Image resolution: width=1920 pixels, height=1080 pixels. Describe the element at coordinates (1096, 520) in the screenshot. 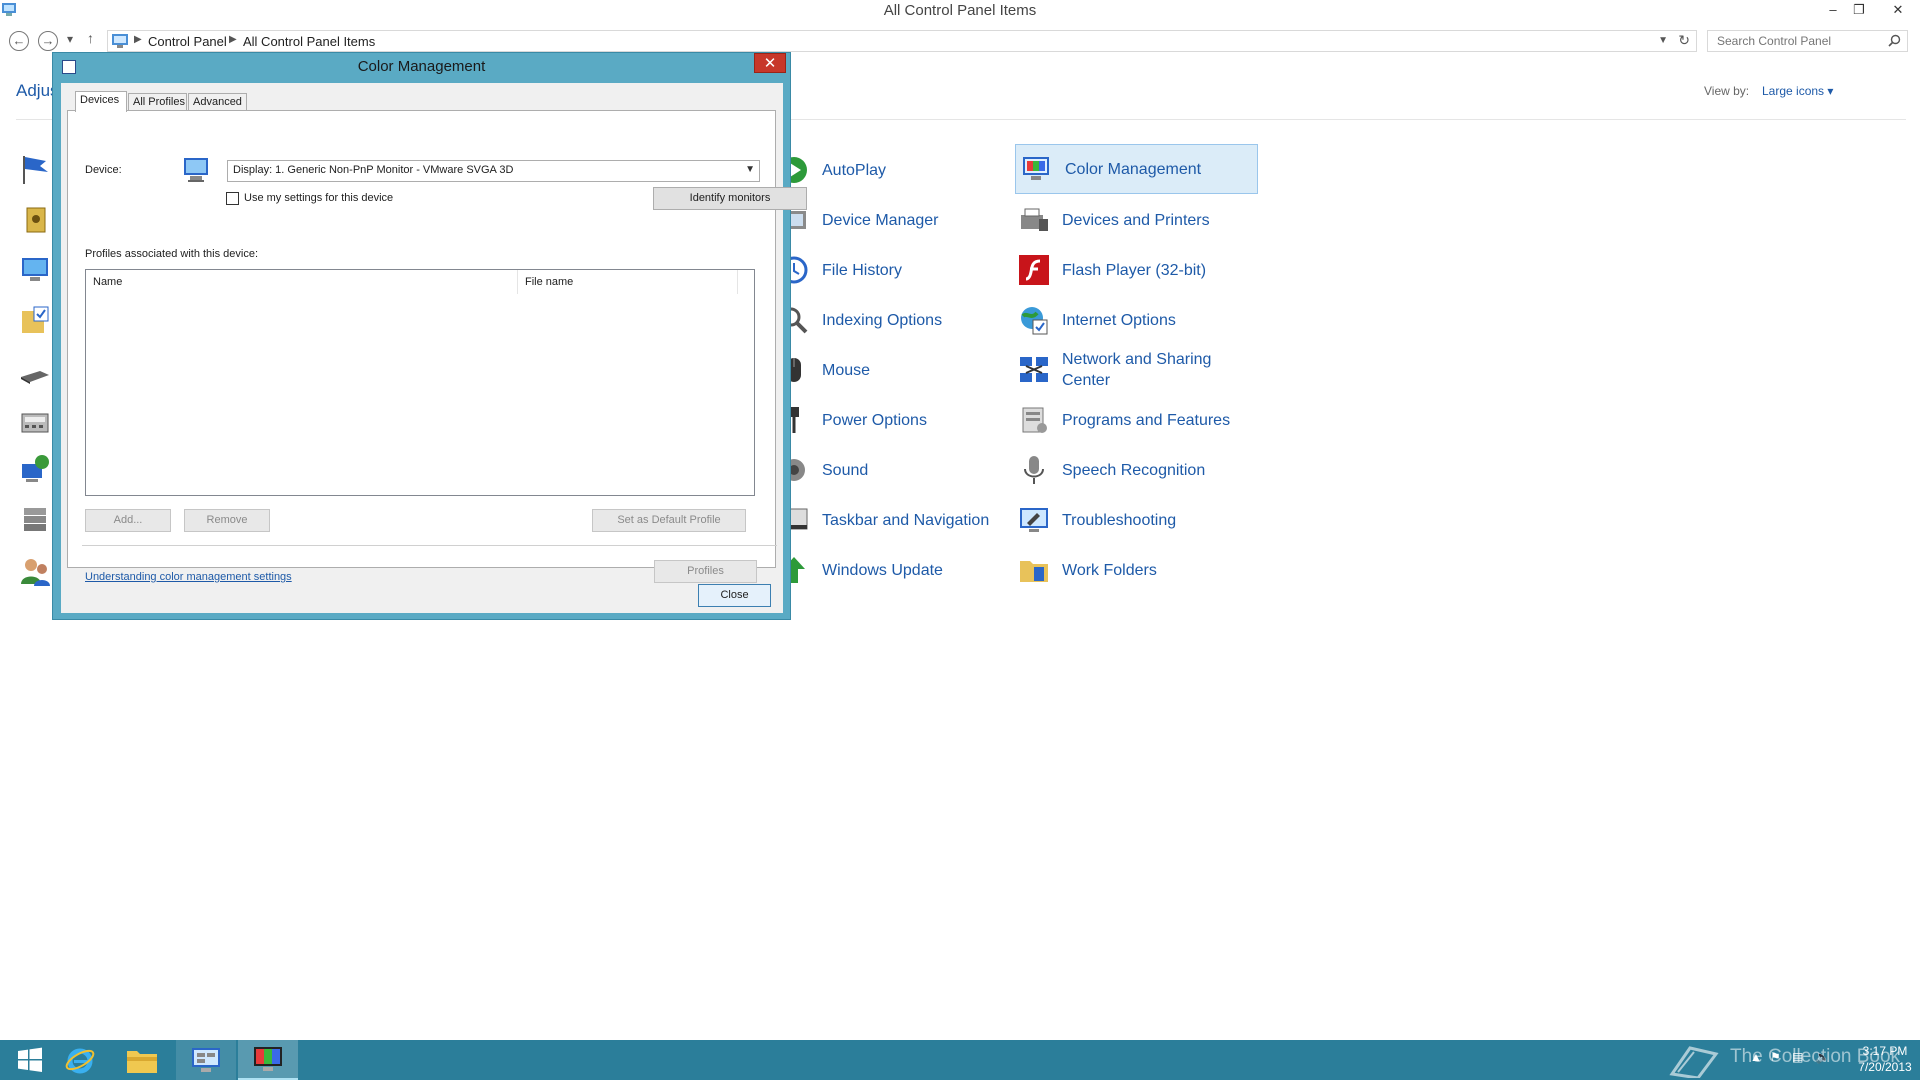

I see `item-troubleshooting: Troubleshooting` at that location.